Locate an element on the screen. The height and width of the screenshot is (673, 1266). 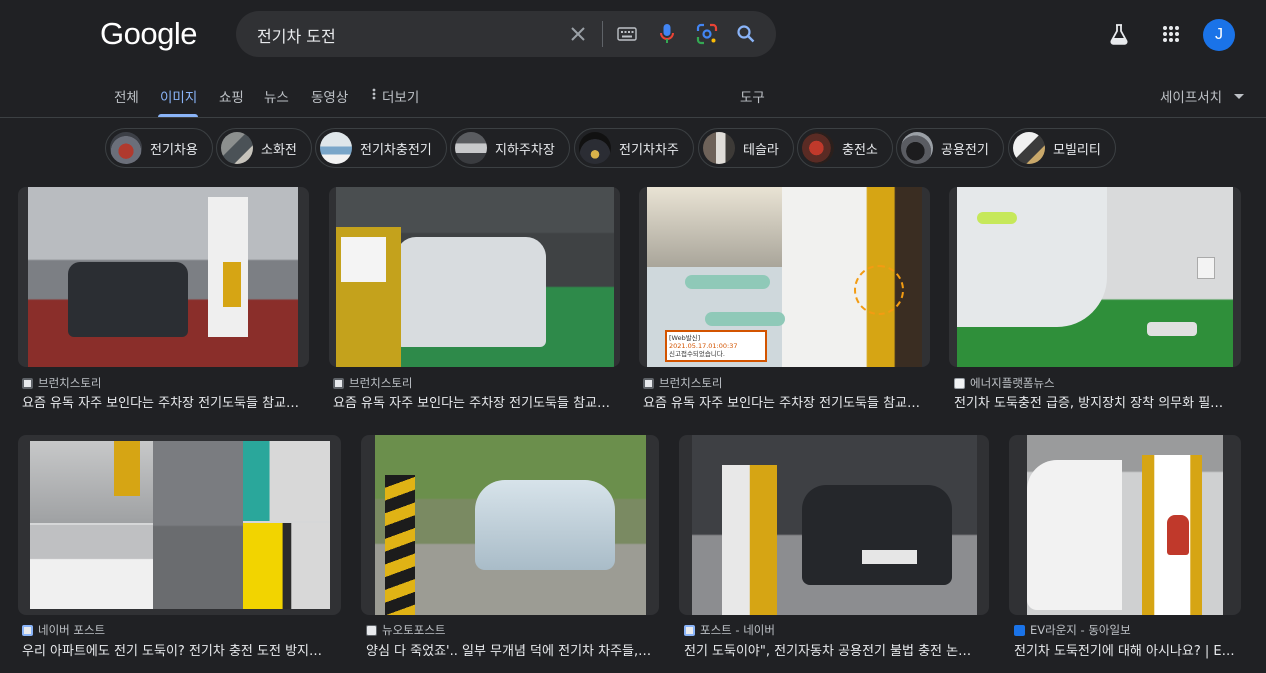
result-source: 에너지플랫폼뉴스 is located at coordinates (1004, 383).